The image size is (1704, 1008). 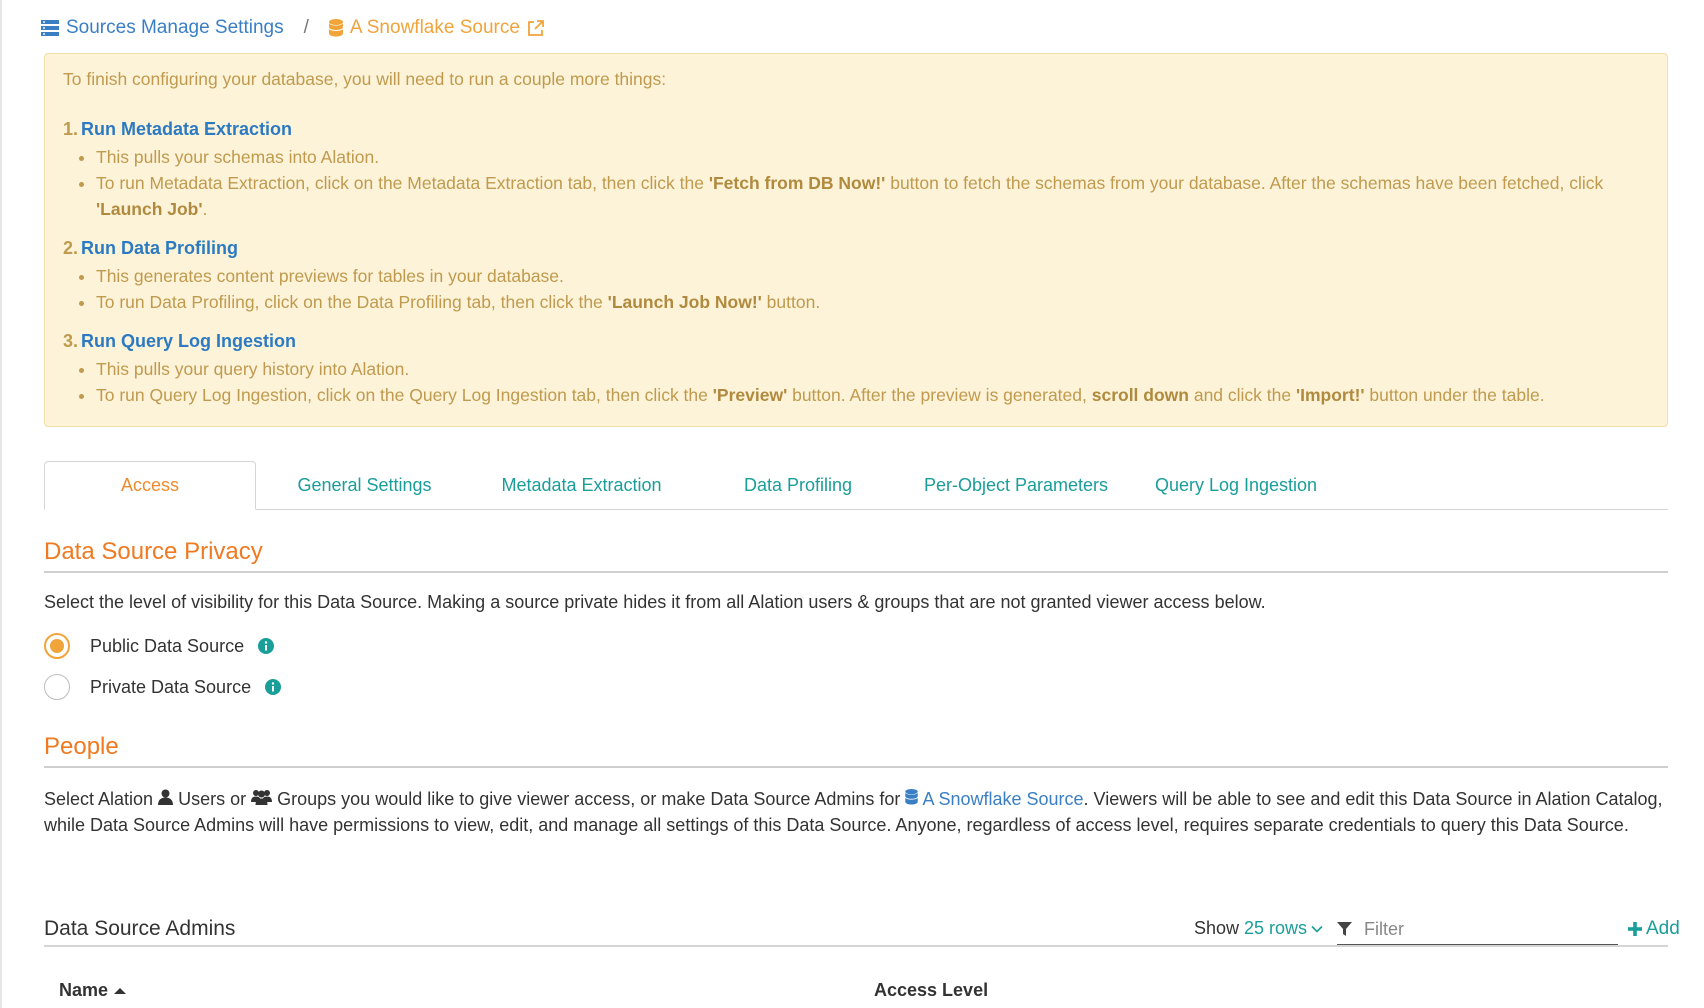 I want to click on add-label: Add, so click(x=1663, y=928).